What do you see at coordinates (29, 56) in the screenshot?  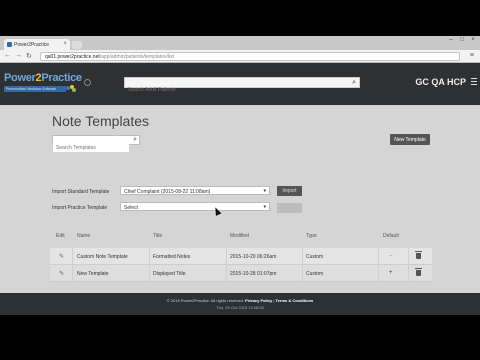 I see `reload-icon: ↻` at bounding box center [29, 56].